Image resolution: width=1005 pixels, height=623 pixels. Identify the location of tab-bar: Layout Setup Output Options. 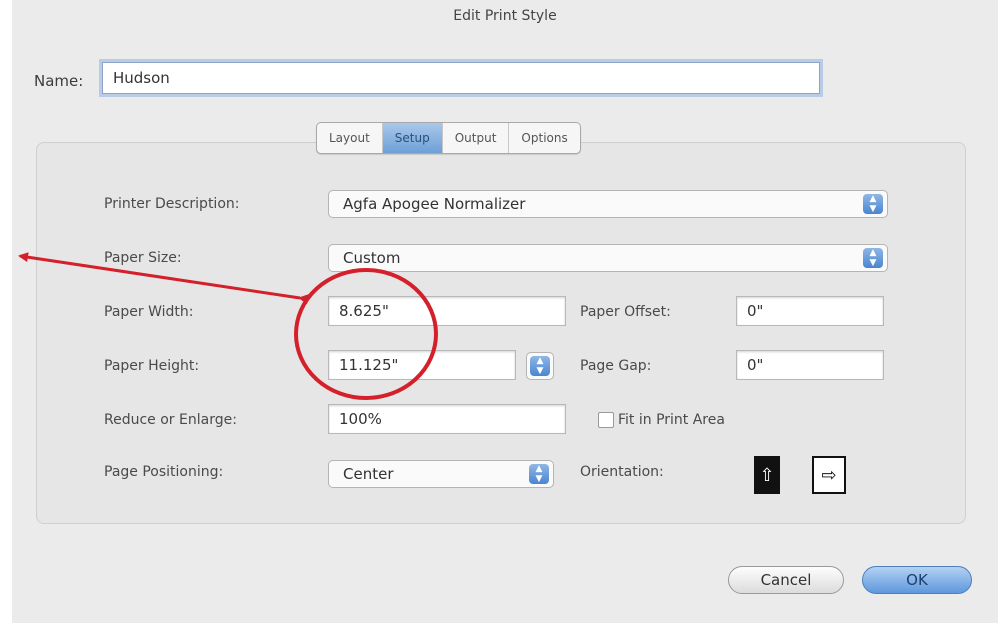
(448, 138).